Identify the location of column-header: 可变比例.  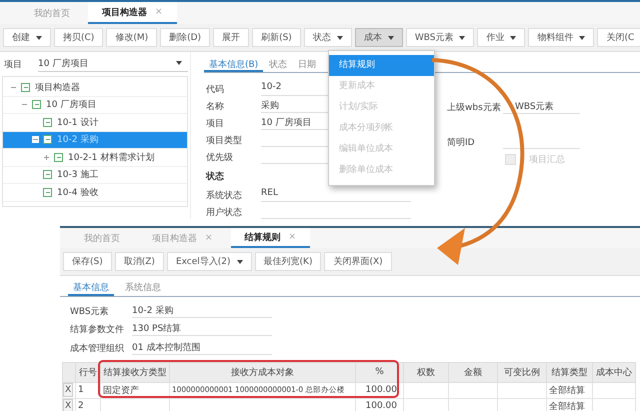
(522, 372).